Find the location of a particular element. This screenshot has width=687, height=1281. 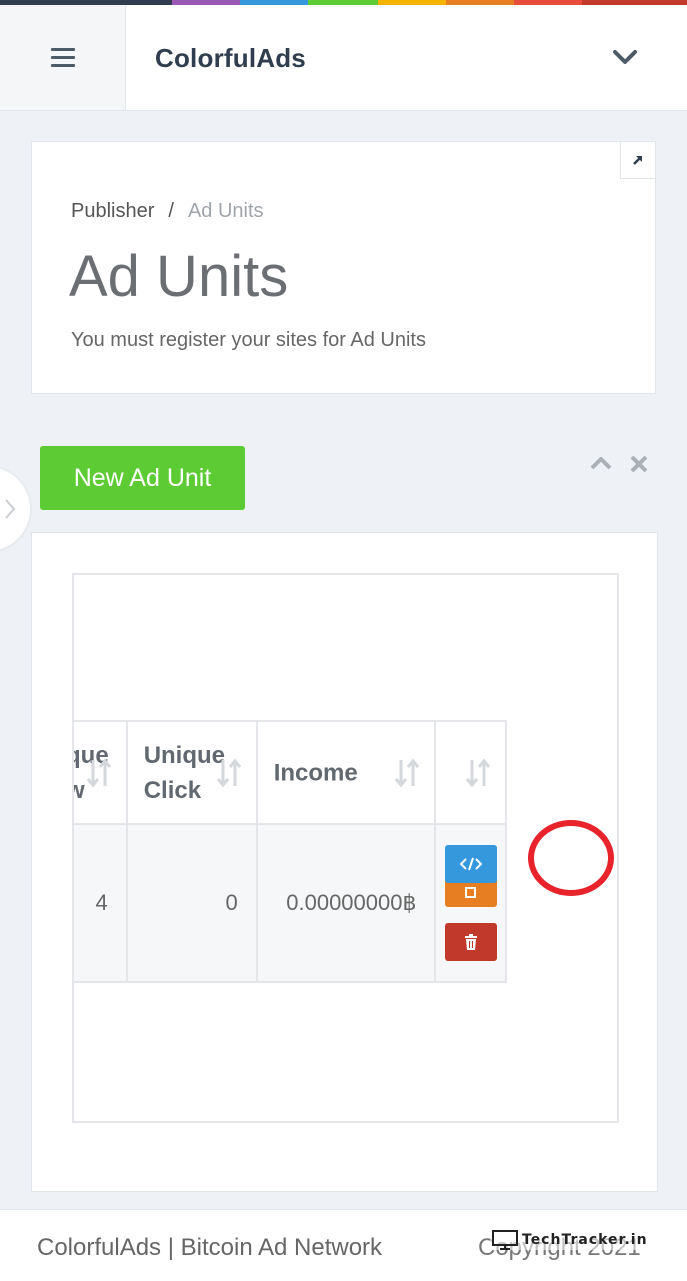

watermark-text: TechTracker.in is located at coordinates (585, 1240).